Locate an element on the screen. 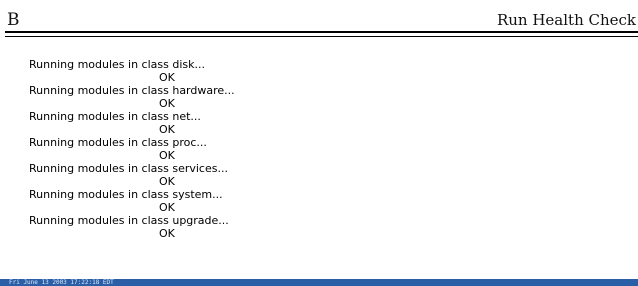 The width and height of the screenshot is (638, 286). output-entry: Running modules in class services... OK is located at coordinates (309, 175).